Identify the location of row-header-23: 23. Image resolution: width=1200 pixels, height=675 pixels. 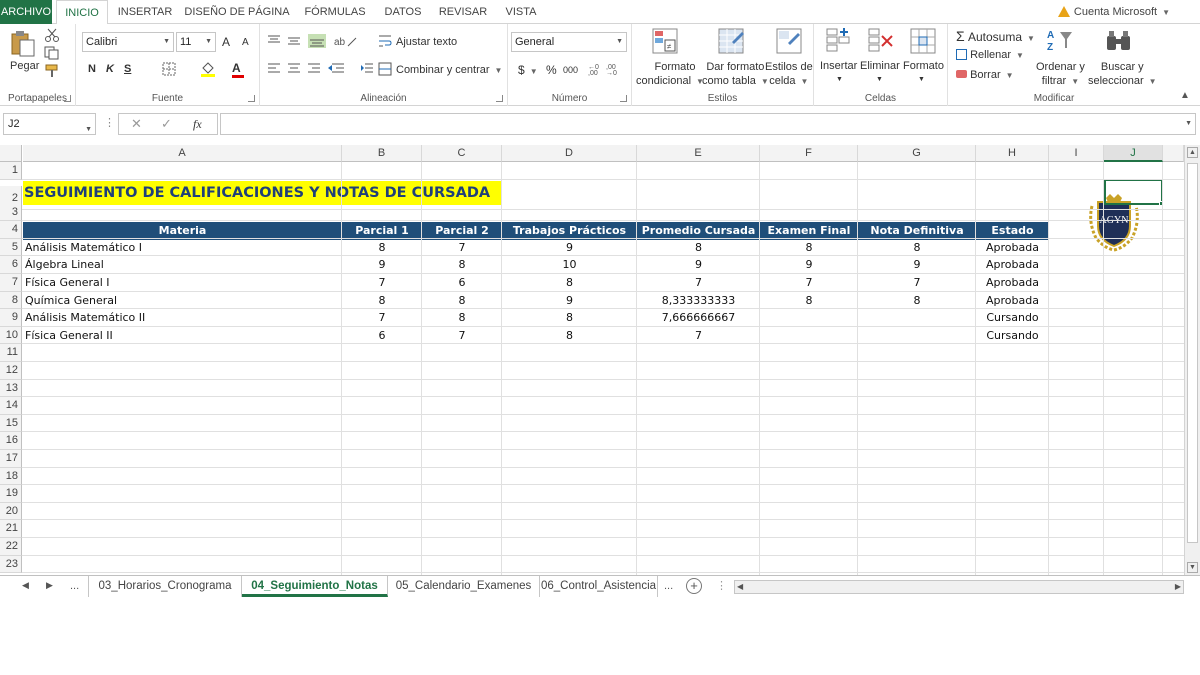
(11, 564).